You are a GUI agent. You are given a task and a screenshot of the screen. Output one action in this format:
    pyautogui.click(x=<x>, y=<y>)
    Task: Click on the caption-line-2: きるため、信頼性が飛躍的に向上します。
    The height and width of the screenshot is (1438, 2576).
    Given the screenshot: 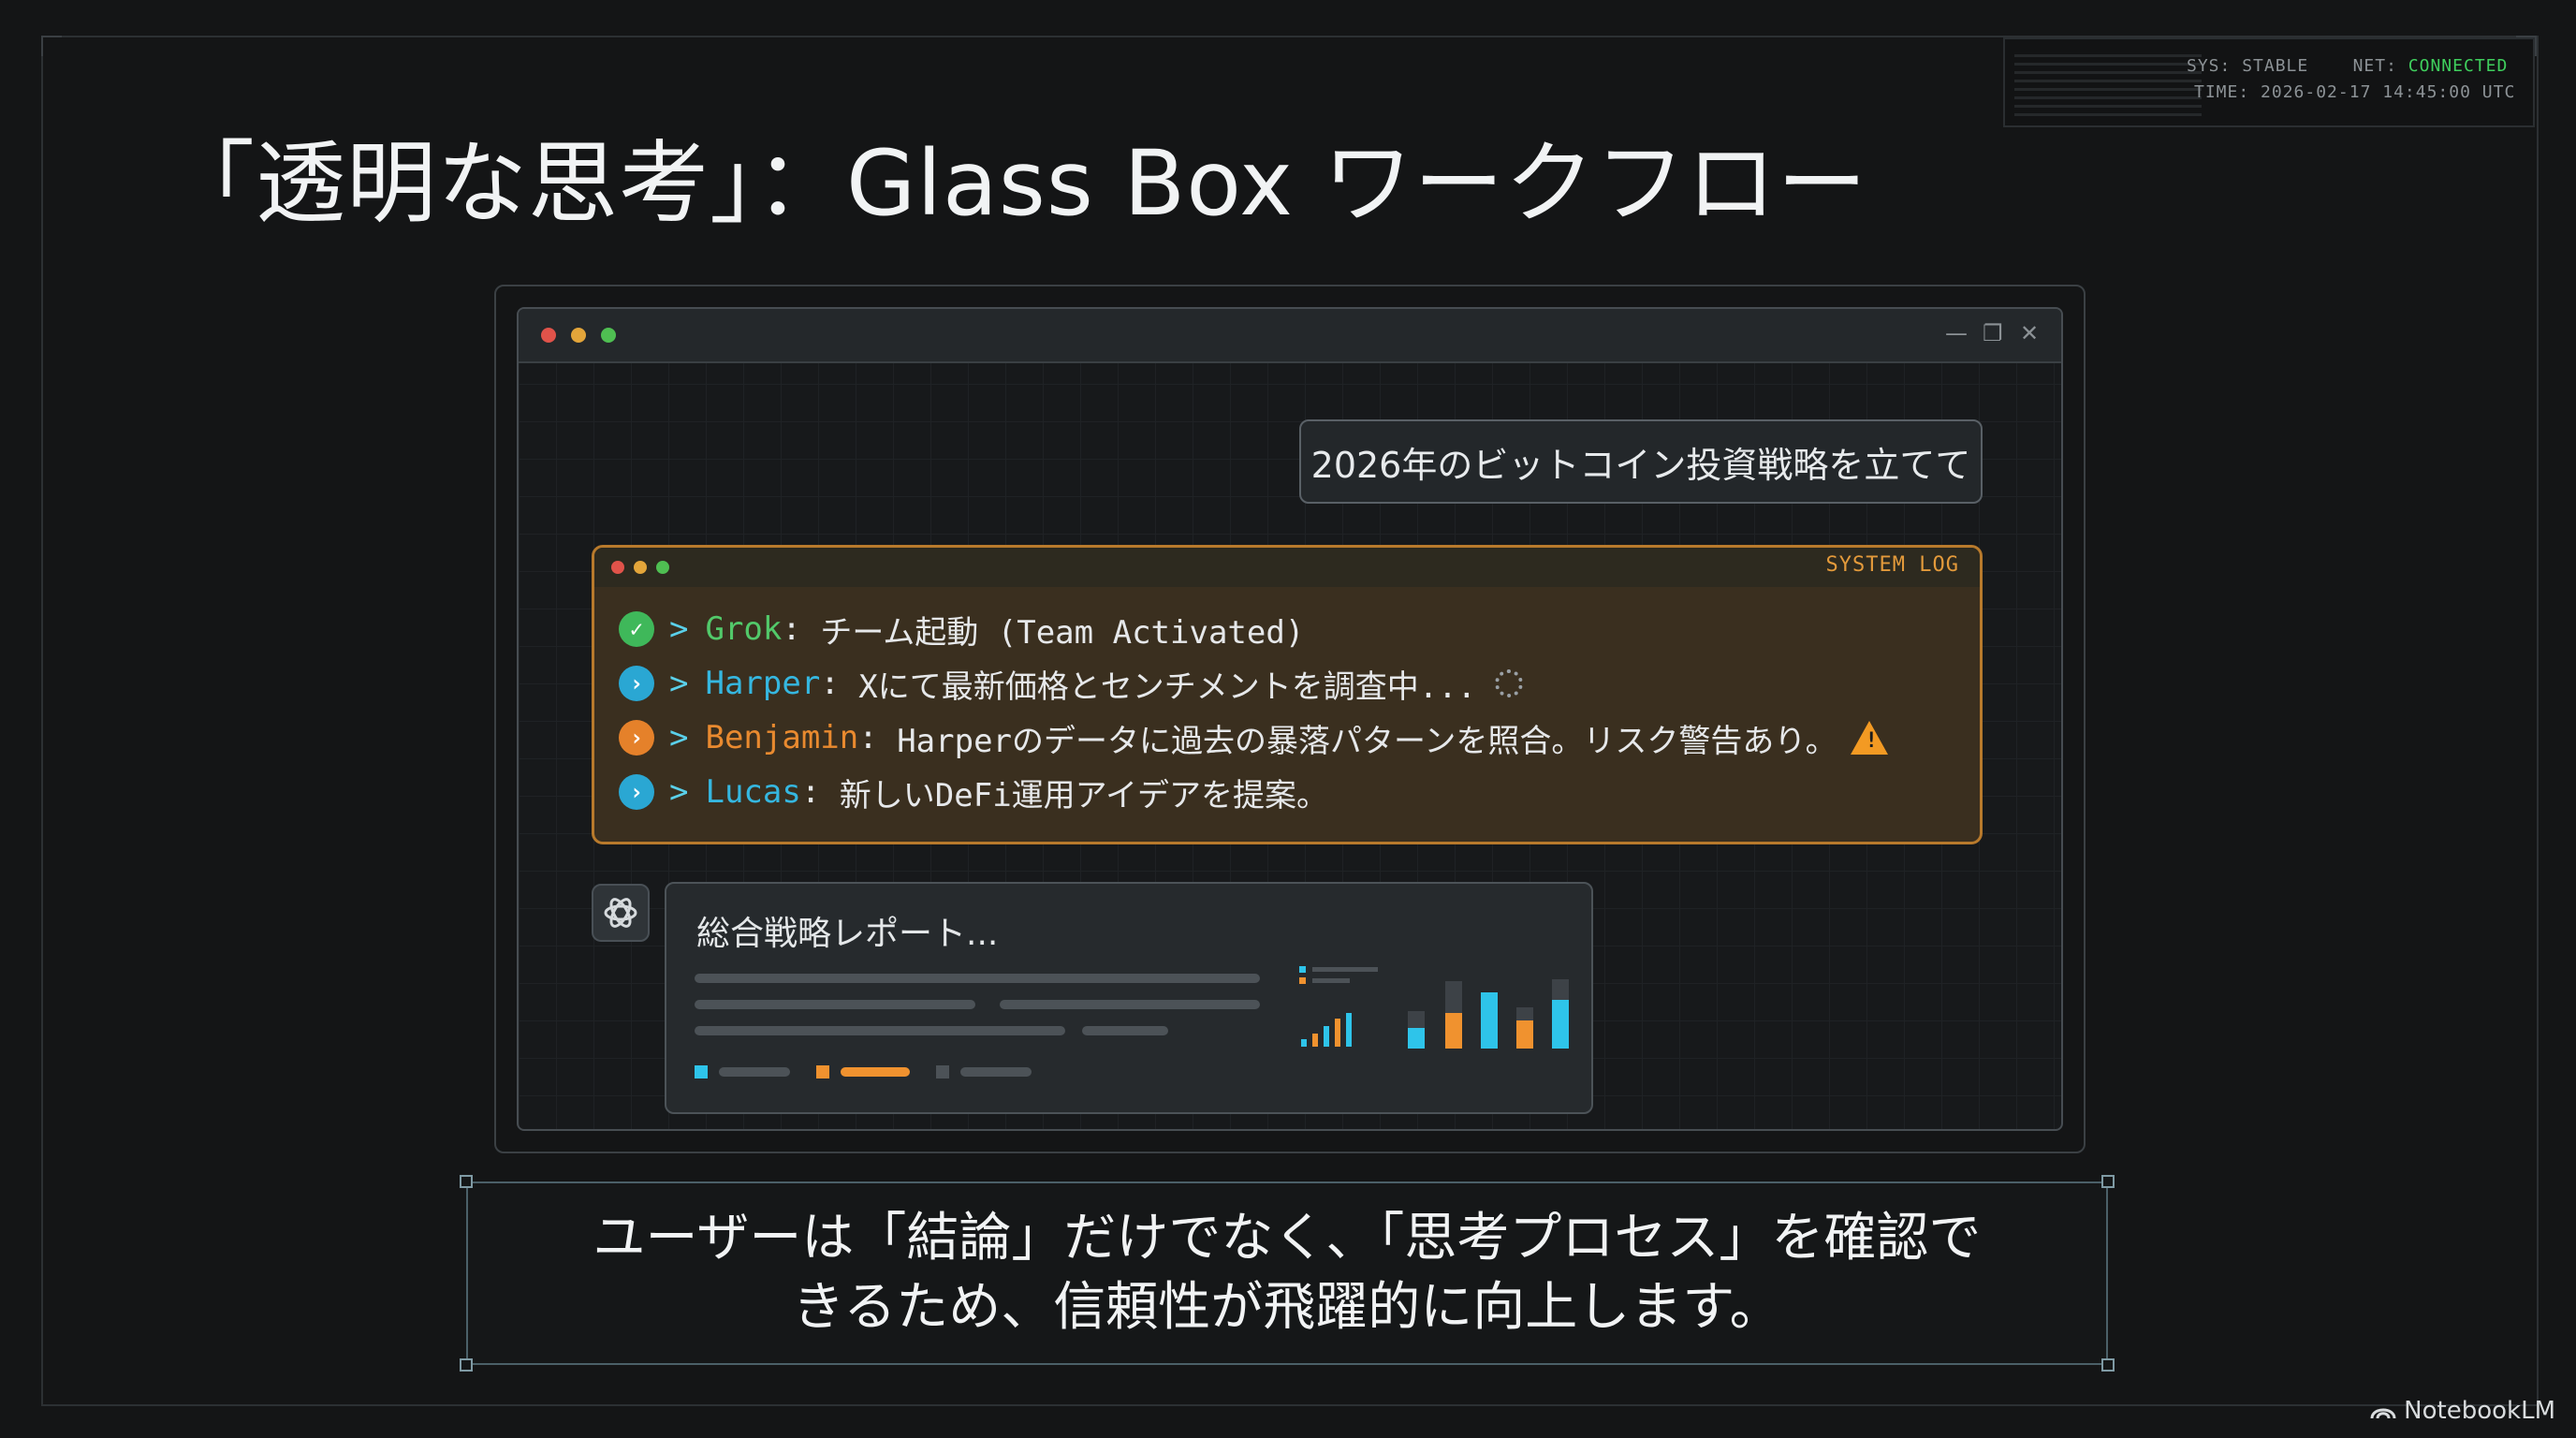 What is the action you would take?
    pyautogui.click(x=1287, y=1307)
    